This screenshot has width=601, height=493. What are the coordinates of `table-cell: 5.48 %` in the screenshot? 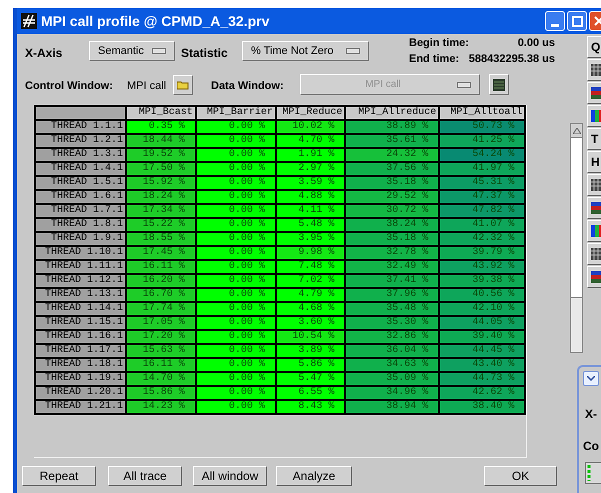 It's located at (311, 225).